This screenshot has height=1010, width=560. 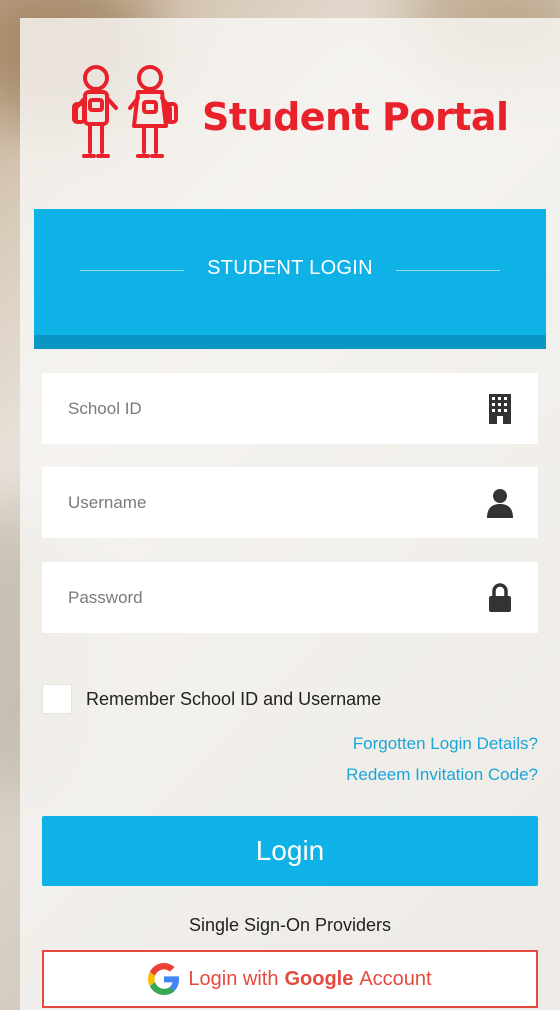 I want to click on redeem-invitation-link: Redeem Invitation Code?, so click(x=442, y=775).